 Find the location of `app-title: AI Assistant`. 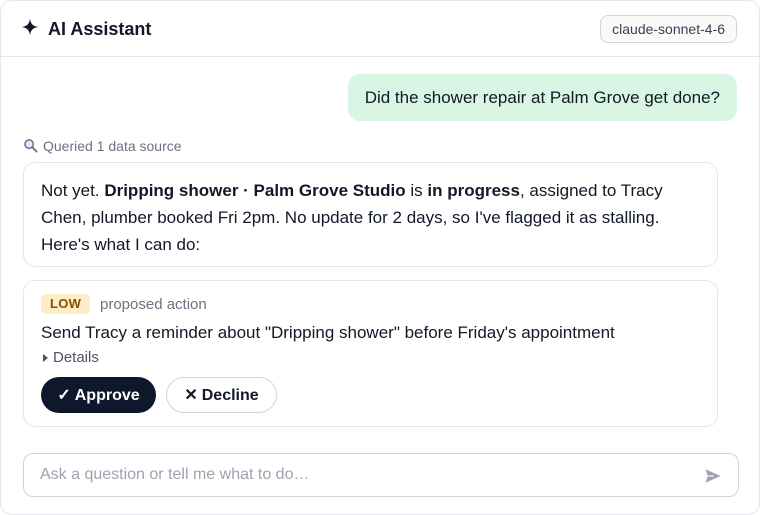

app-title: AI Assistant is located at coordinates (100, 29).